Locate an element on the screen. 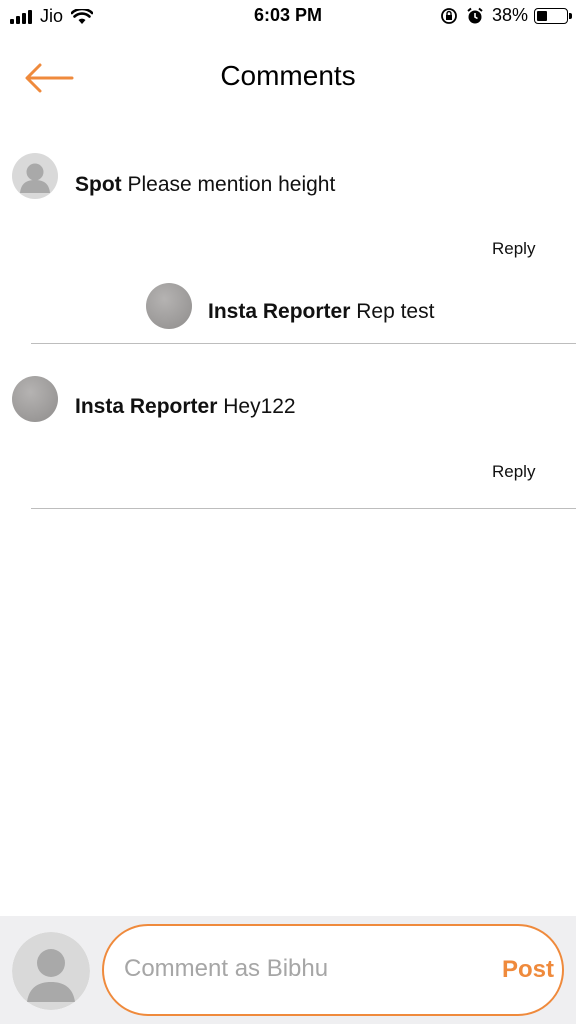  reply-avatar is located at coordinates (169, 306).